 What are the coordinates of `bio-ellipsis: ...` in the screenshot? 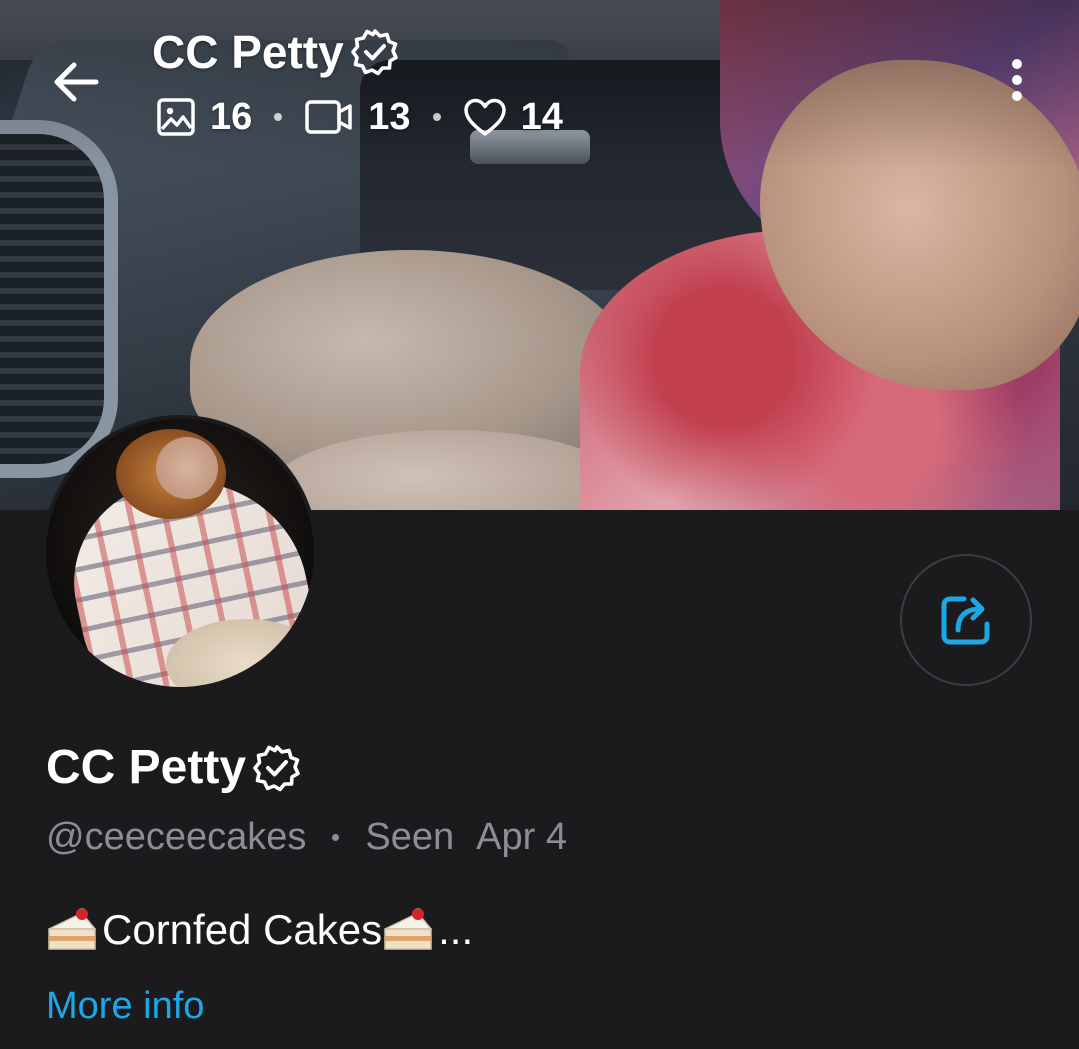 It's located at (456, 929).